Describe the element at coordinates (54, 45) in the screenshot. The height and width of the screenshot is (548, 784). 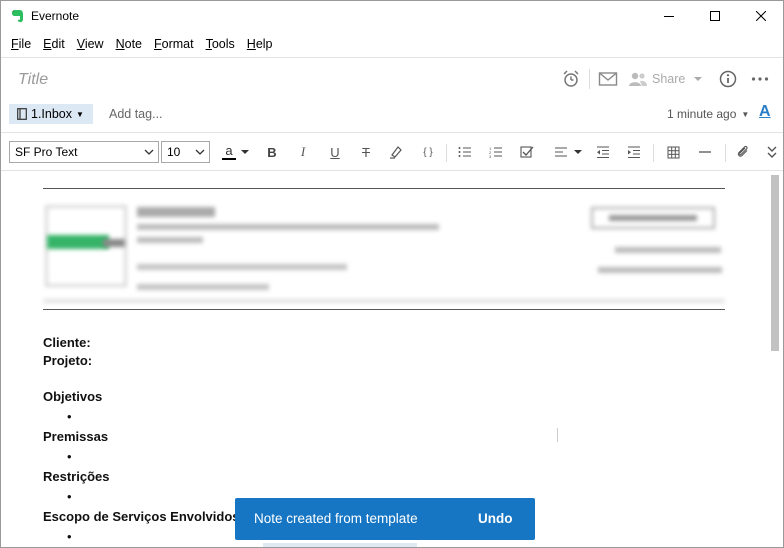
I see `menu-edit: Edit` at that location.